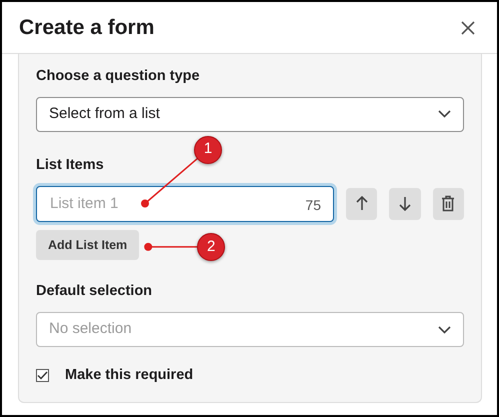 This screenshot has height=417, width=499. I want to click on close-button, so click(468, 27).